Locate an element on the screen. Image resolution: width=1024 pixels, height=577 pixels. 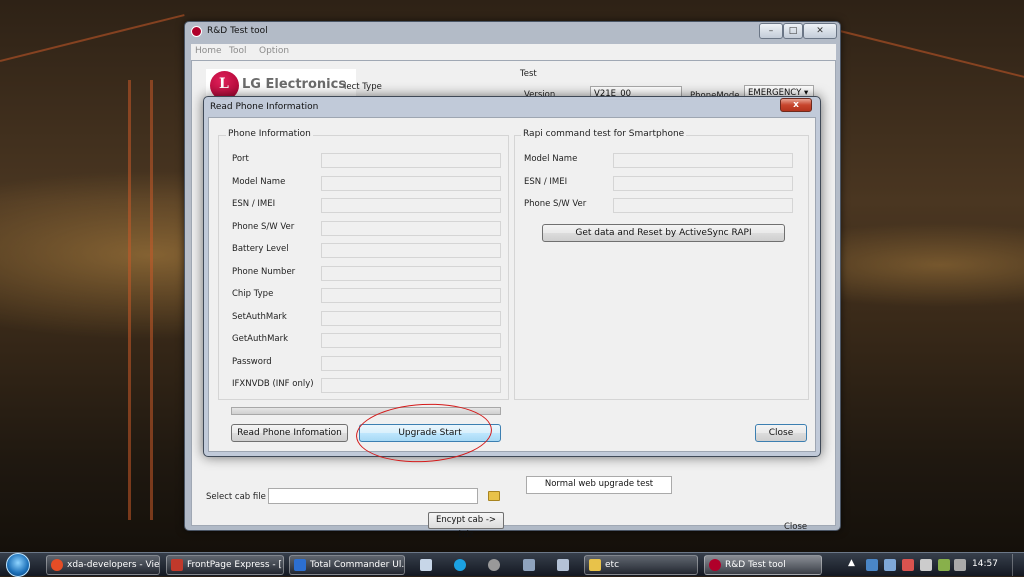
rapi-group-title: Rapi command test for Smartphone is located at coordinates (604, 134).